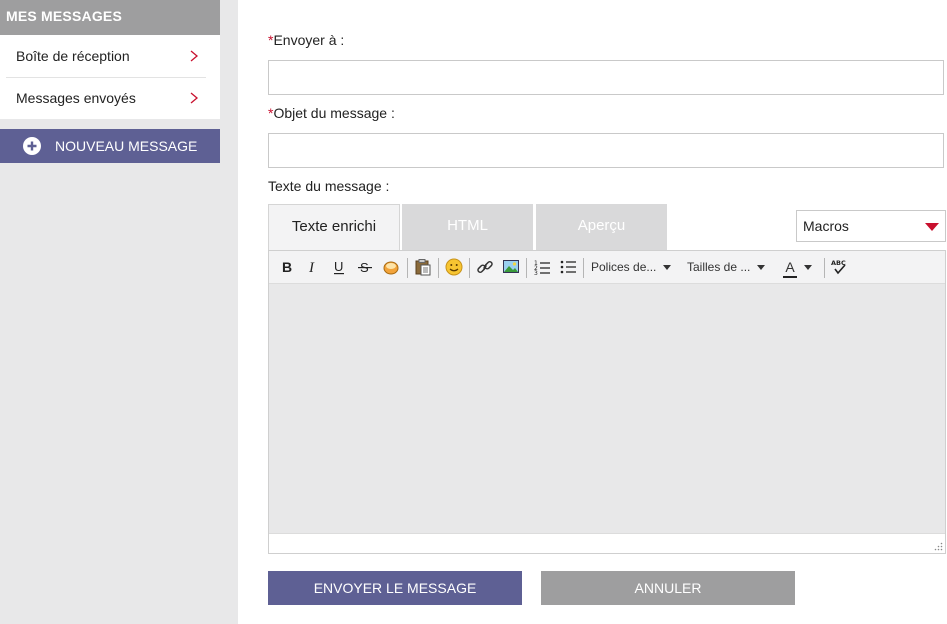  I want to click on tab-preview: Aperçu, so click(601, 227).